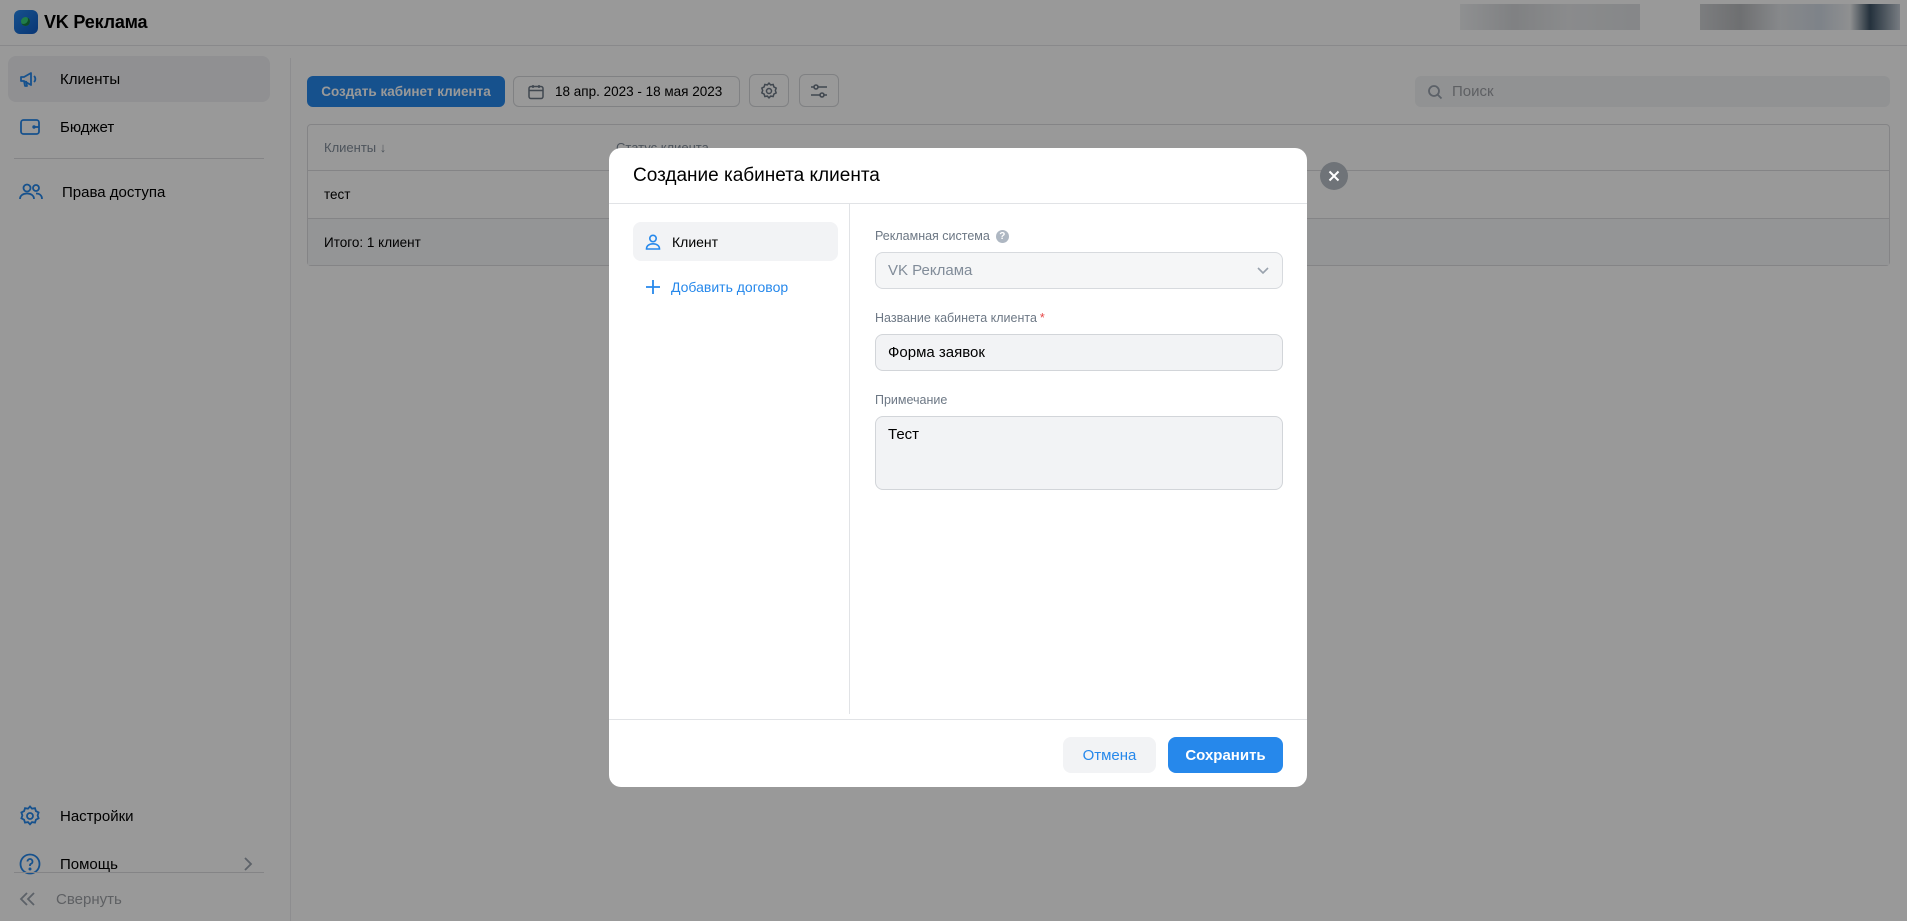 The image size is (1907, 921). I want to click on ad-system-label-text: Рекламная система, so click(932, 236).